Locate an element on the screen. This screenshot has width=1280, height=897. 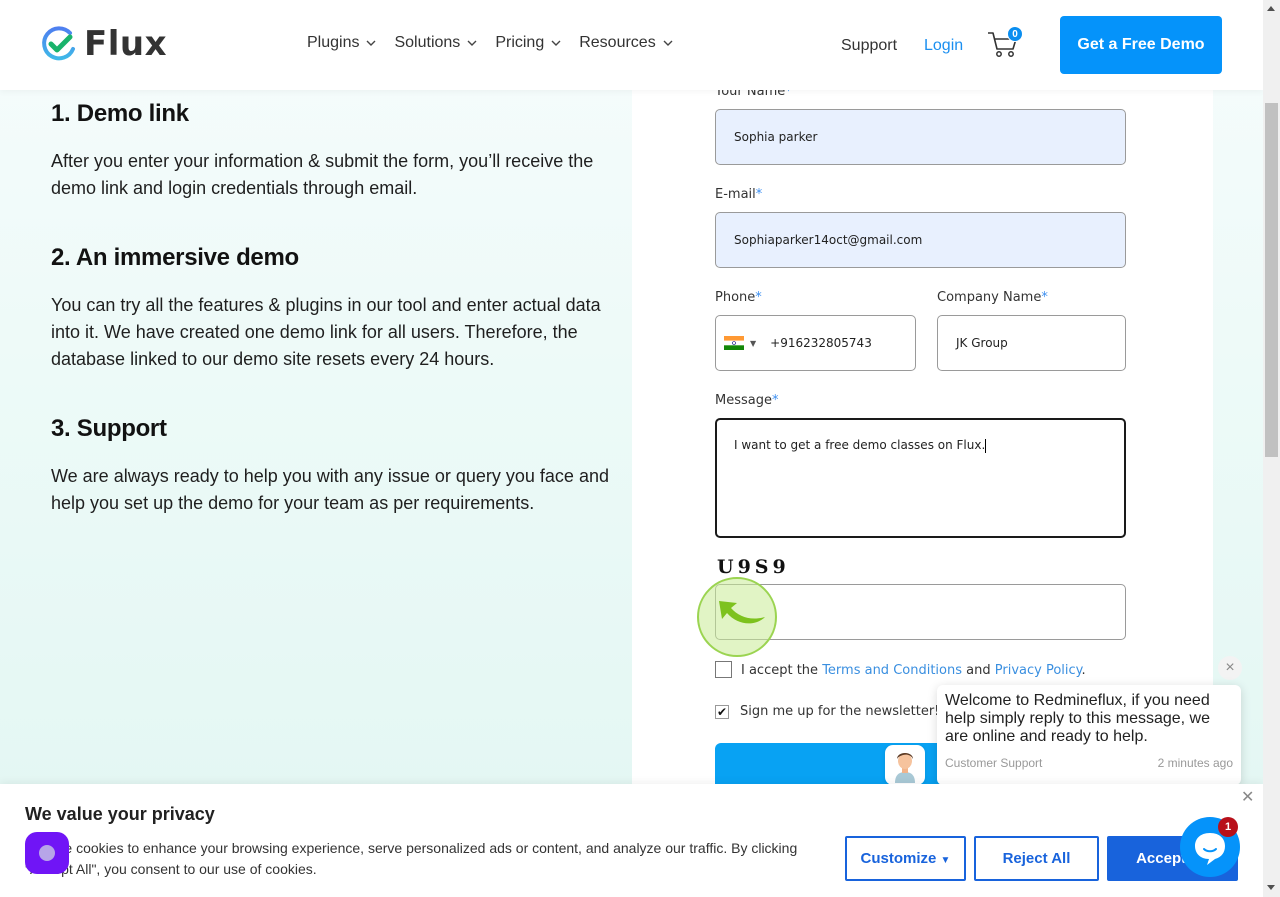
phone-label: Phone* is located at coordinates (738, 297).